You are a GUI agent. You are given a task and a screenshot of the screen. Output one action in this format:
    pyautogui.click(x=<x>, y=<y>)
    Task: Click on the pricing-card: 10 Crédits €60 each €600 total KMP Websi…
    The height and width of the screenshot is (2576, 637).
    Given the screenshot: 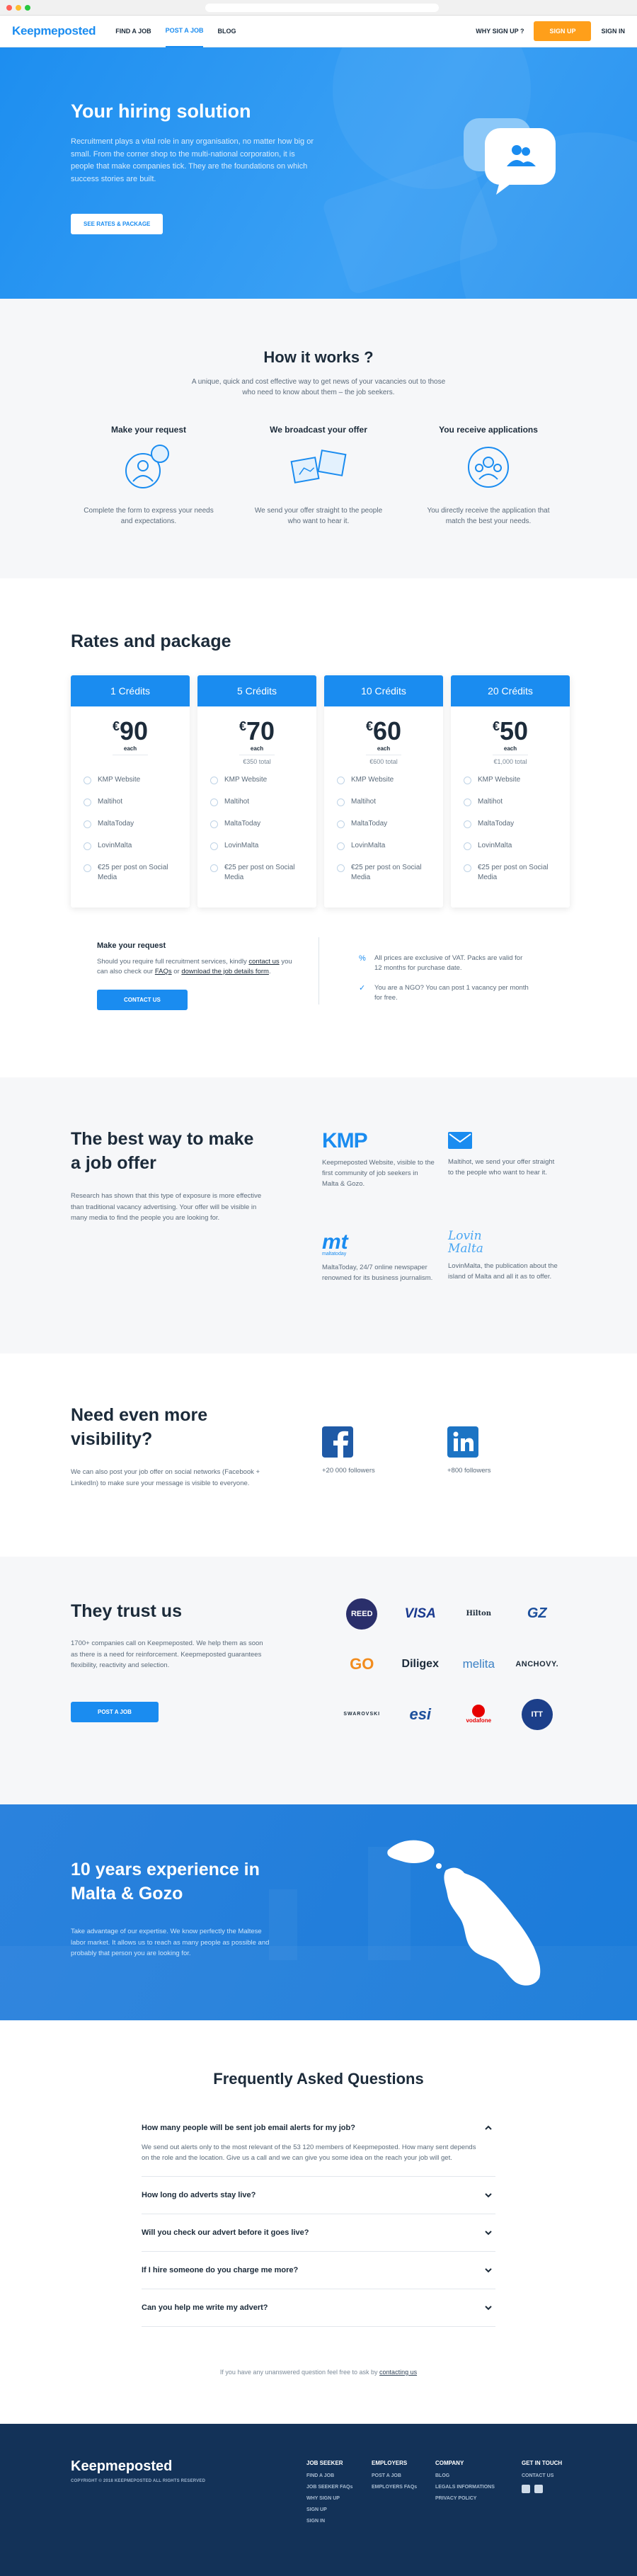 What is the action you would take?
    pyautogui.click(x=383, y=791)
    